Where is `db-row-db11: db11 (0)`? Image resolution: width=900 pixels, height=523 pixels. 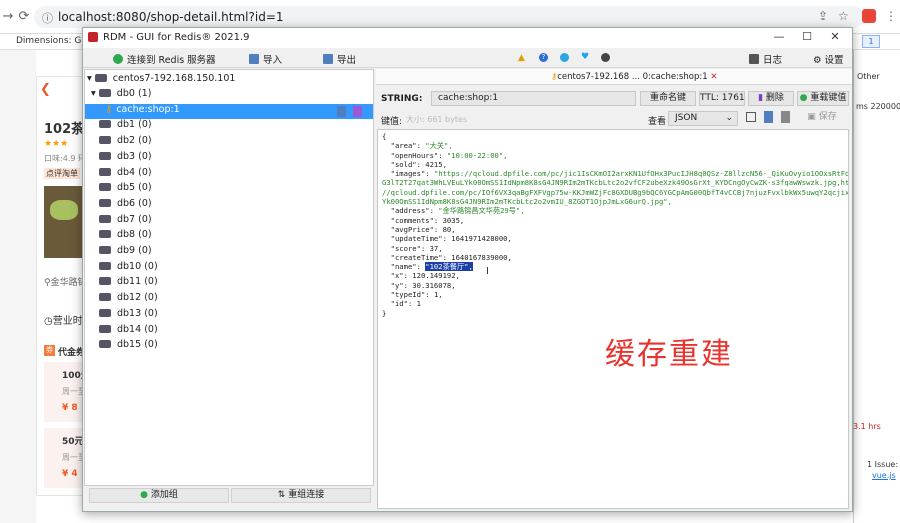 db-row-db11: db11 (0) is located at coordinates (229, 284).